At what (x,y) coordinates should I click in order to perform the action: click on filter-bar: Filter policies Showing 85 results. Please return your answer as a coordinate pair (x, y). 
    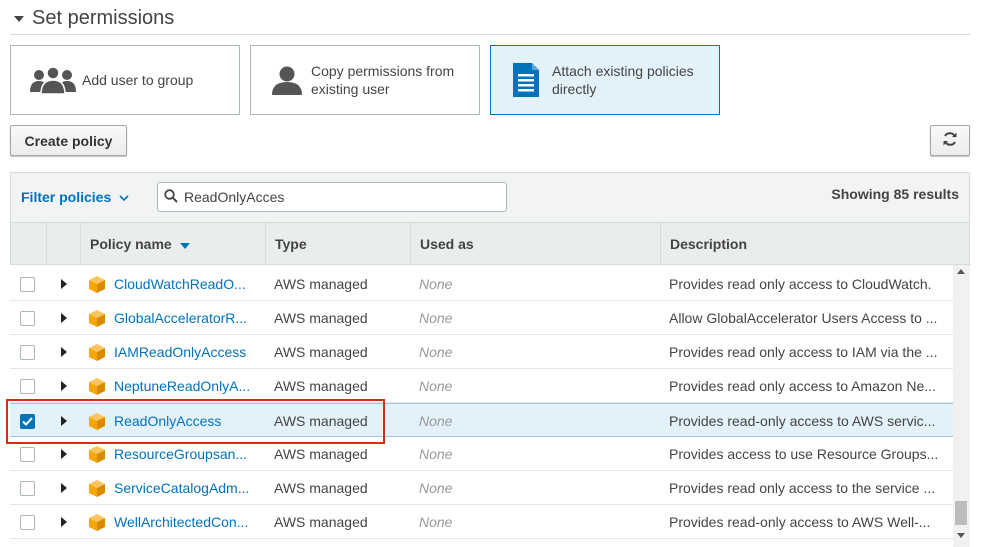
    Looking at the image, I should click on (490, 197).